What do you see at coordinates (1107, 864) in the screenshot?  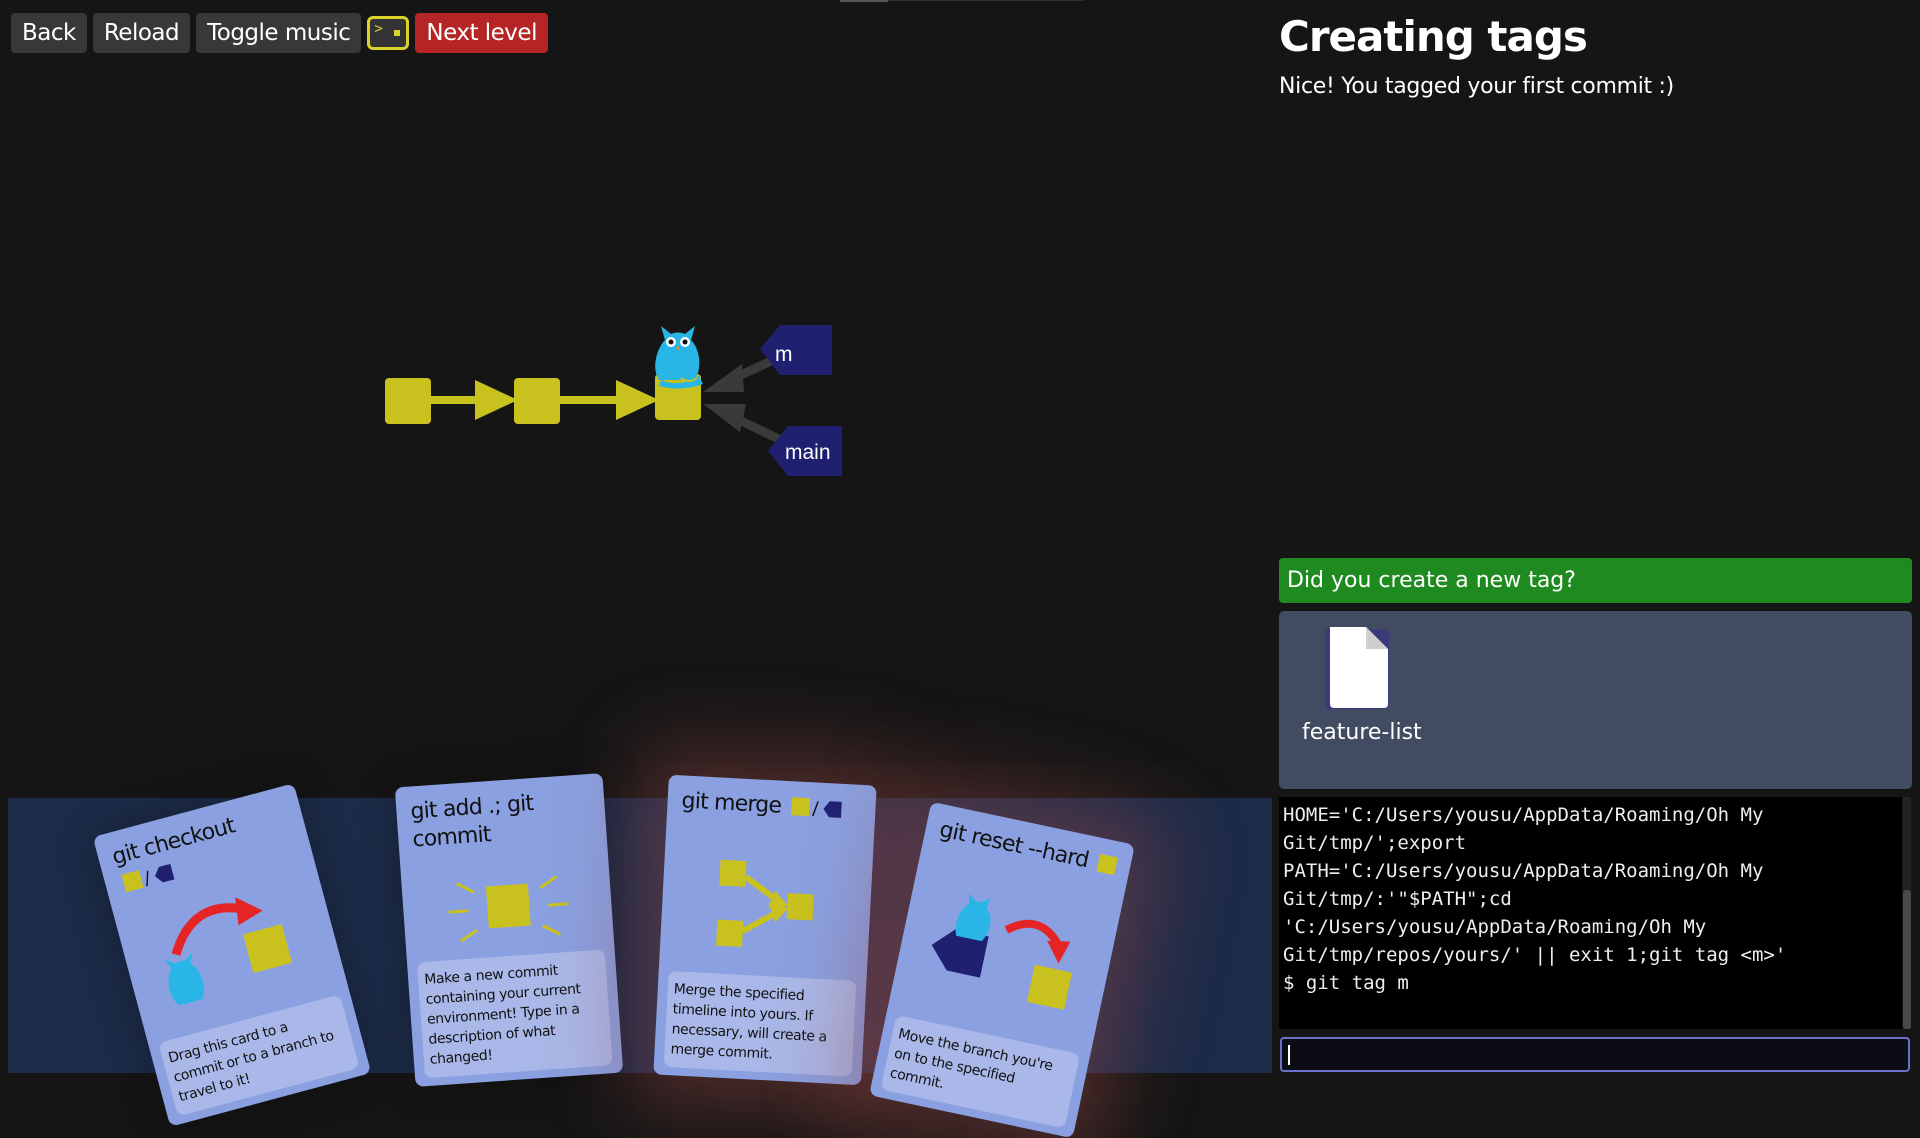 I see `commit-icon` at bounding box center [1107, 864].